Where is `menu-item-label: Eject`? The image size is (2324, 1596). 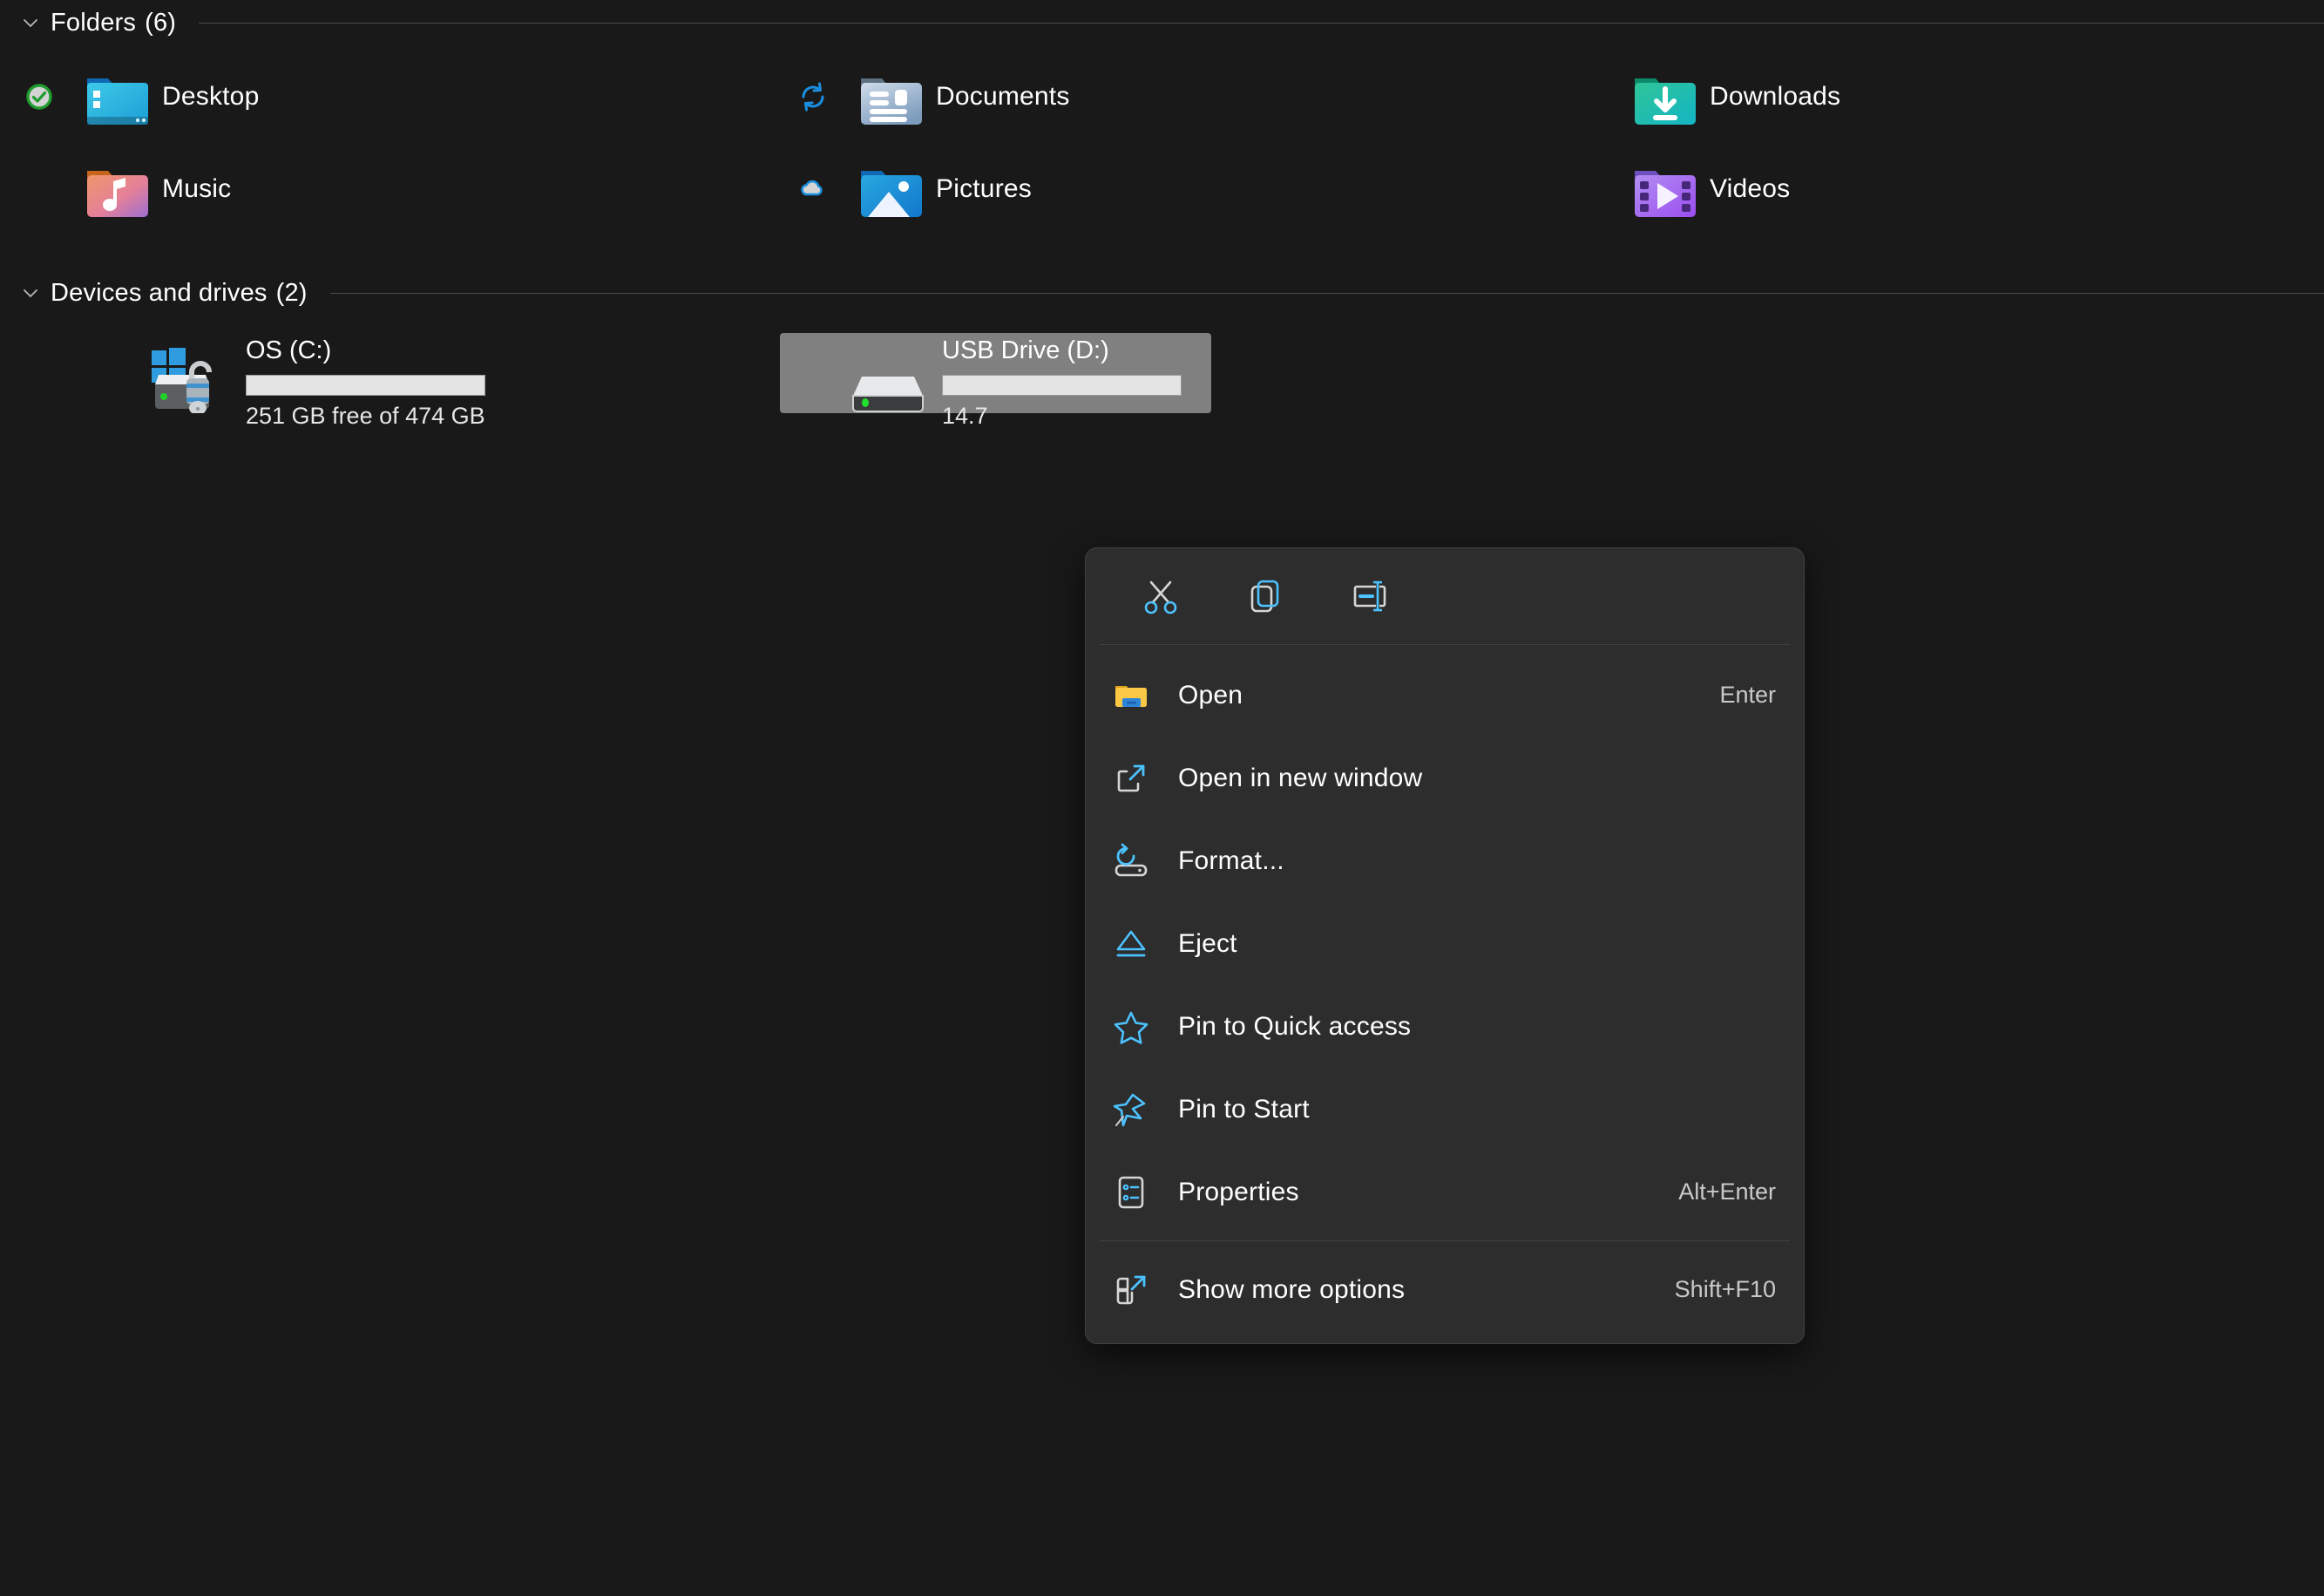 menu-item-label: Eject is located at coordinates (1207, 943).